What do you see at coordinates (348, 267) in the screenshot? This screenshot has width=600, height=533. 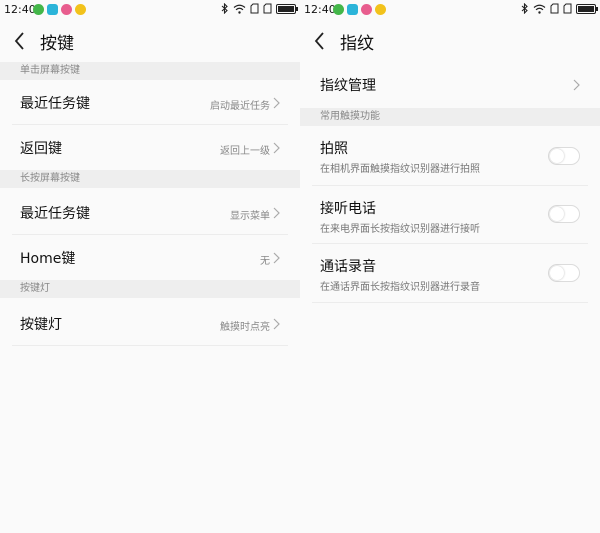 I see `feature-label: 通话录音` at bounding box center [348, 267].